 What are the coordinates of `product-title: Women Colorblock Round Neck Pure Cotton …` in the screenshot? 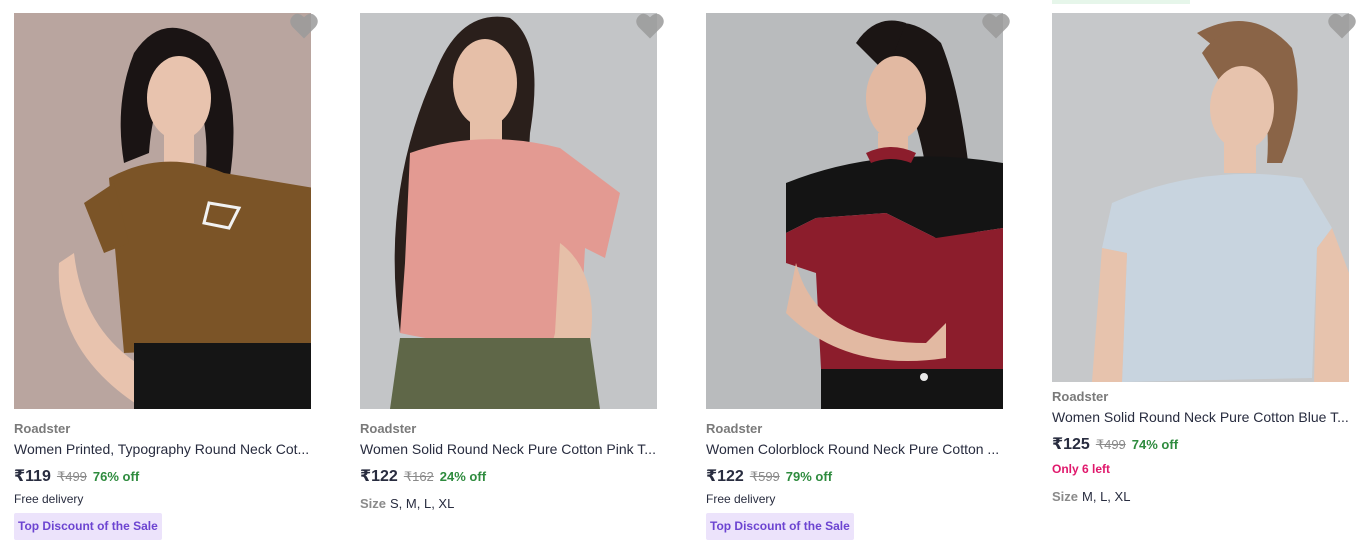 It's located at (854, 449).